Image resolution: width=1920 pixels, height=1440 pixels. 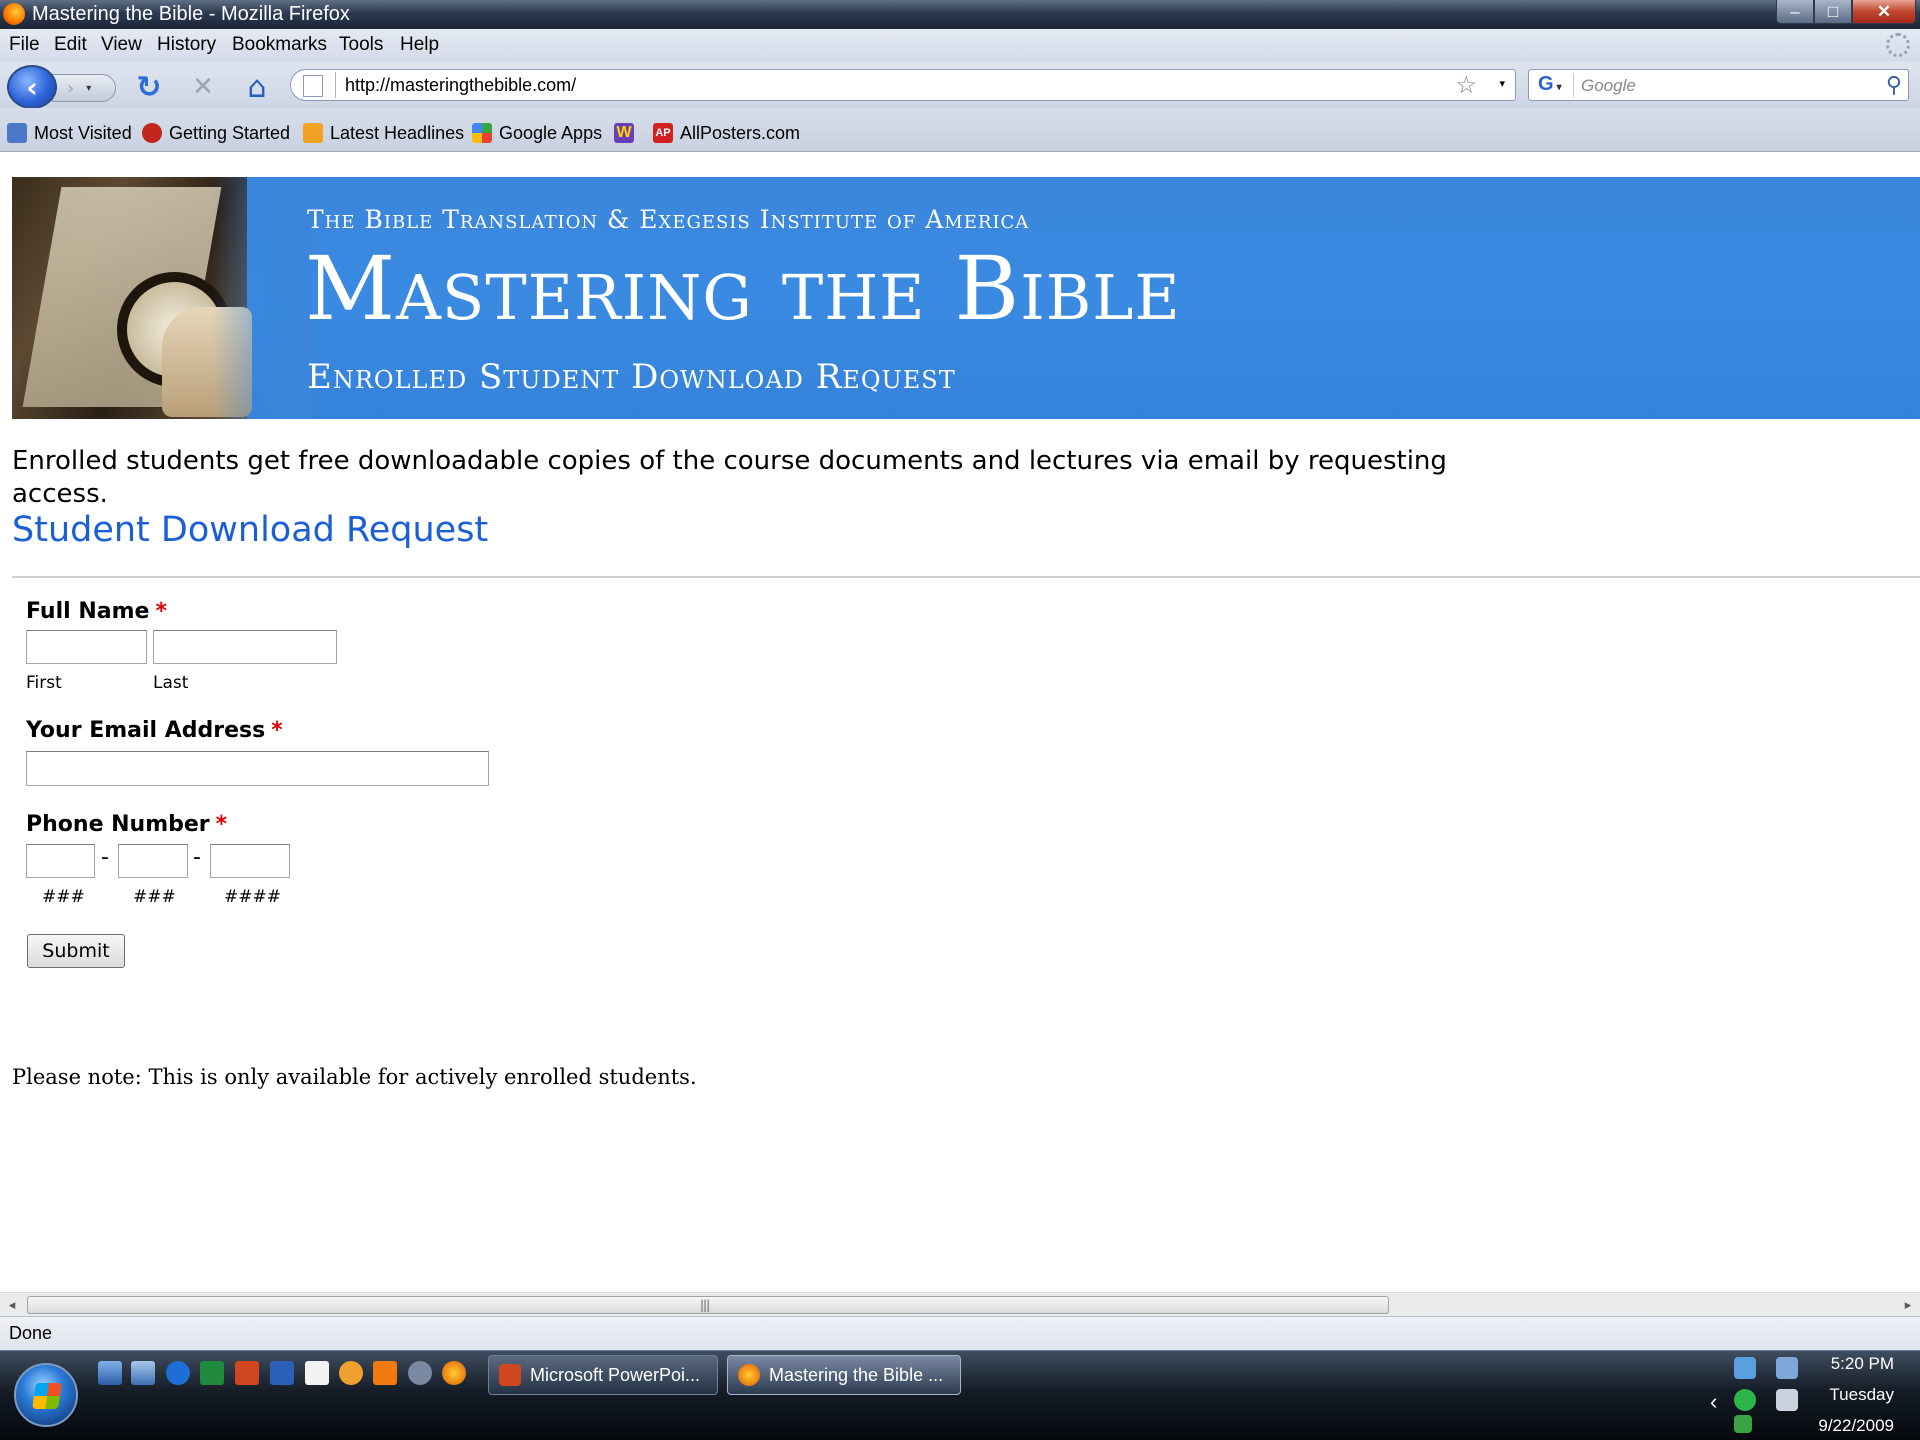 What do you see at coordinates (84, 88) in the screenshot?
I see `forward-button: › ▾` at bounding box center [84, 88].